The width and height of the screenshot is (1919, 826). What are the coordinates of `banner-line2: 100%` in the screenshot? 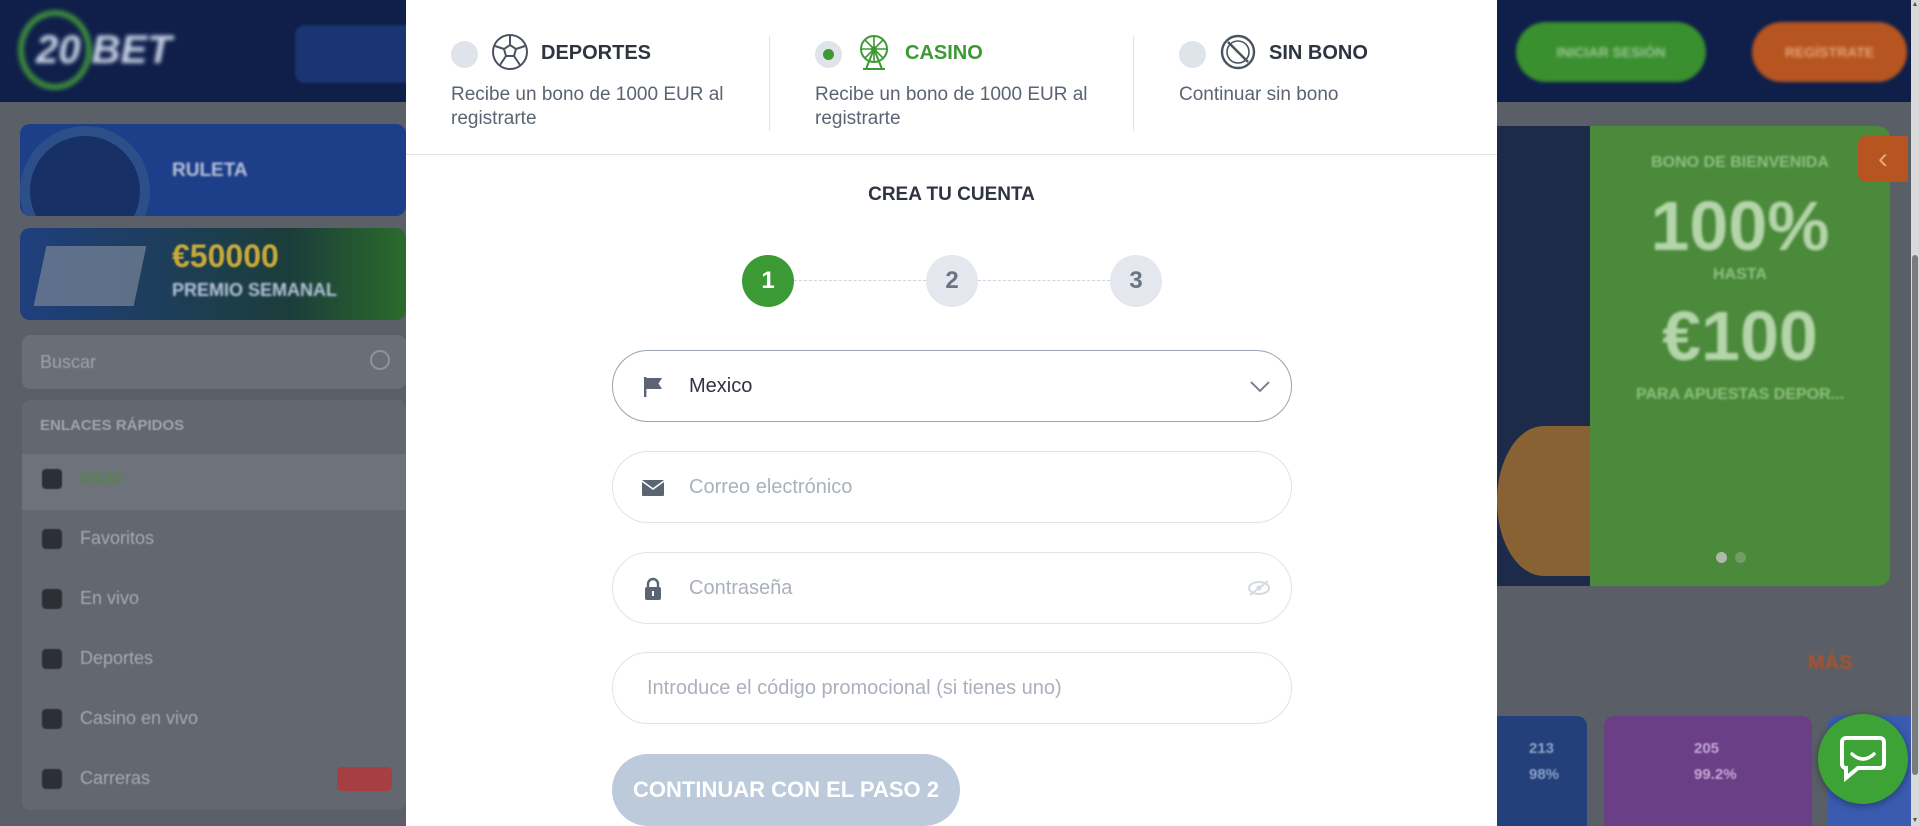 It's located at (1740, 226).